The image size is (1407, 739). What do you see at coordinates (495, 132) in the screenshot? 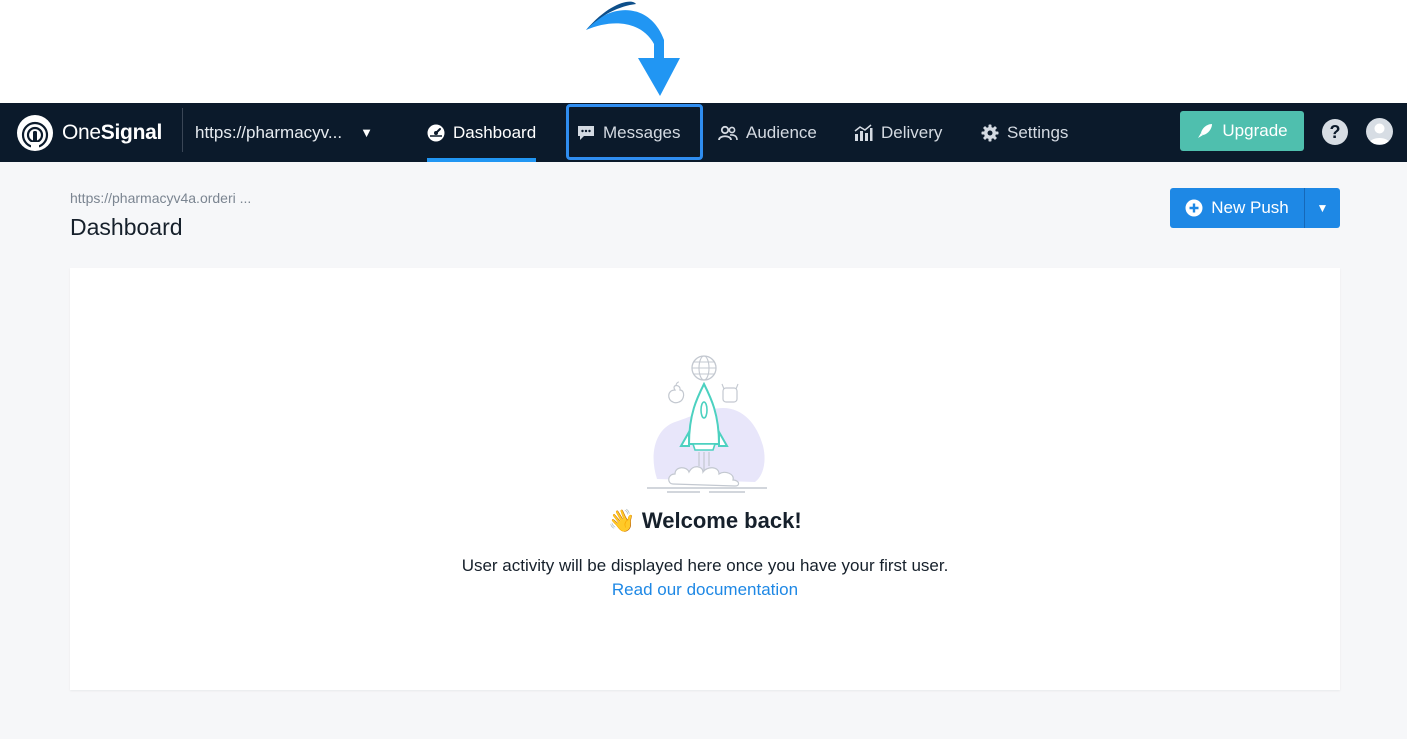
I see `nav-item-label: Dashboard` at bounding box center [495, 132].